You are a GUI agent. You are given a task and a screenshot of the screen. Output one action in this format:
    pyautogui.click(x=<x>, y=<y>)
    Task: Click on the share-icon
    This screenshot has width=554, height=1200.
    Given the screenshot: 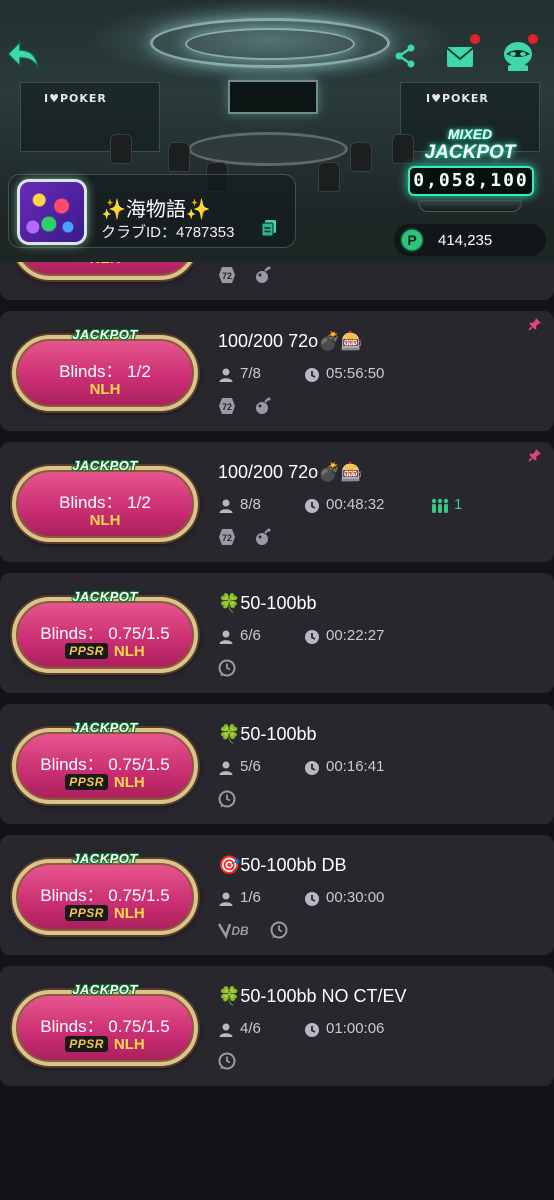 What is the action you would take?
    pyautogui.click(x=405, y=56)
    